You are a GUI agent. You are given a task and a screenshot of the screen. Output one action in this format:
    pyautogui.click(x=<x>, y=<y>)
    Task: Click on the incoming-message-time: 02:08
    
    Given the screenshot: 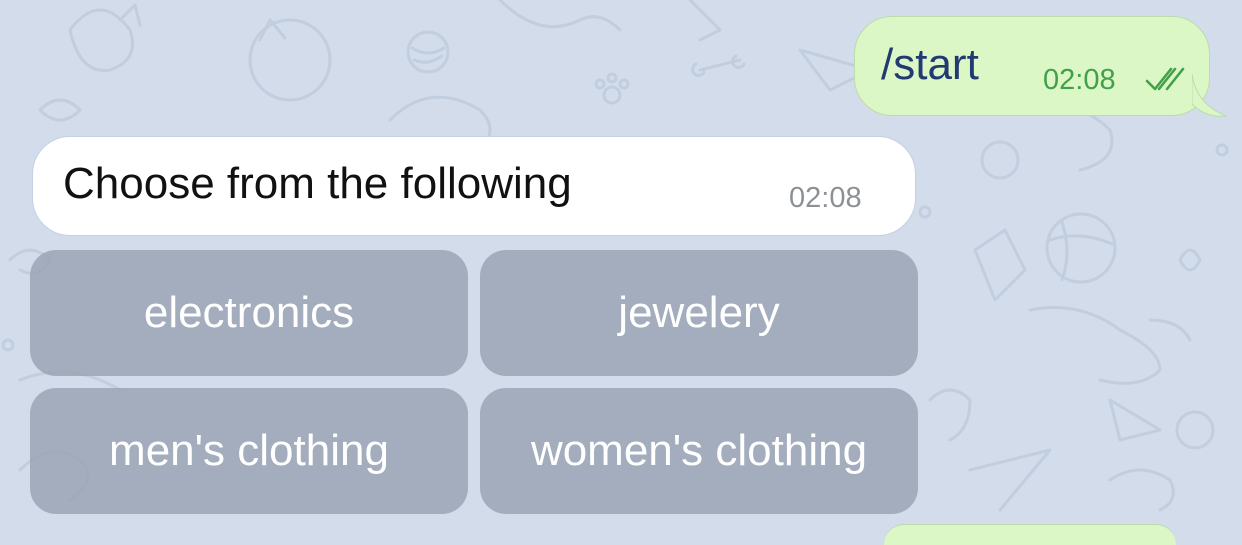 What is the action you would take?
    pyautogui.click(x=825, y=198)
    